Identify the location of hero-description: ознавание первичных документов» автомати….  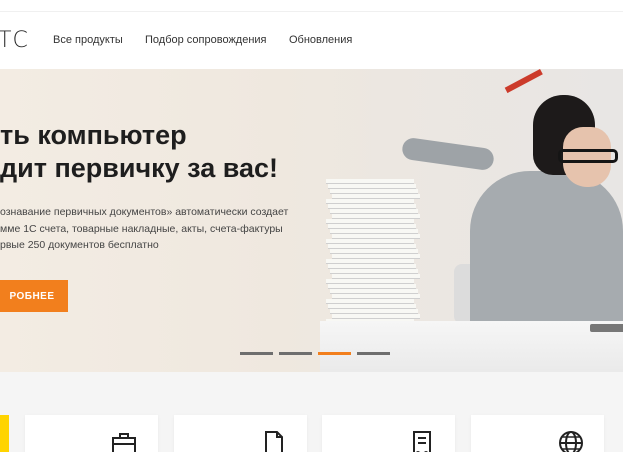
(144, 228).